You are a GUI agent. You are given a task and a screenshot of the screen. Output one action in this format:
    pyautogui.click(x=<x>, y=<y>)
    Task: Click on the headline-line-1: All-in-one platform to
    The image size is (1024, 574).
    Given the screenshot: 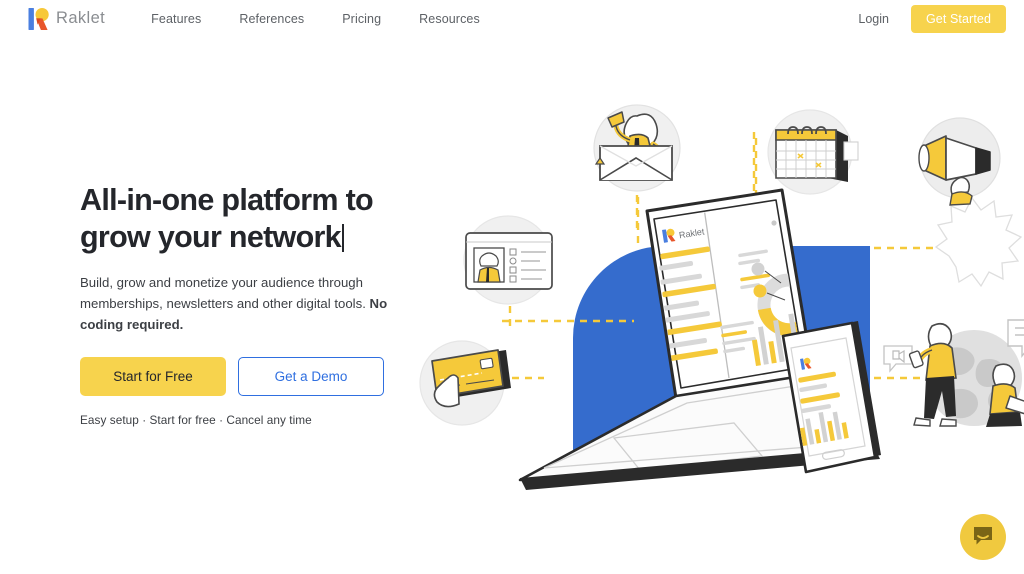 What is the action you would take?
    pyautogui.click(x=227, y=200)
    